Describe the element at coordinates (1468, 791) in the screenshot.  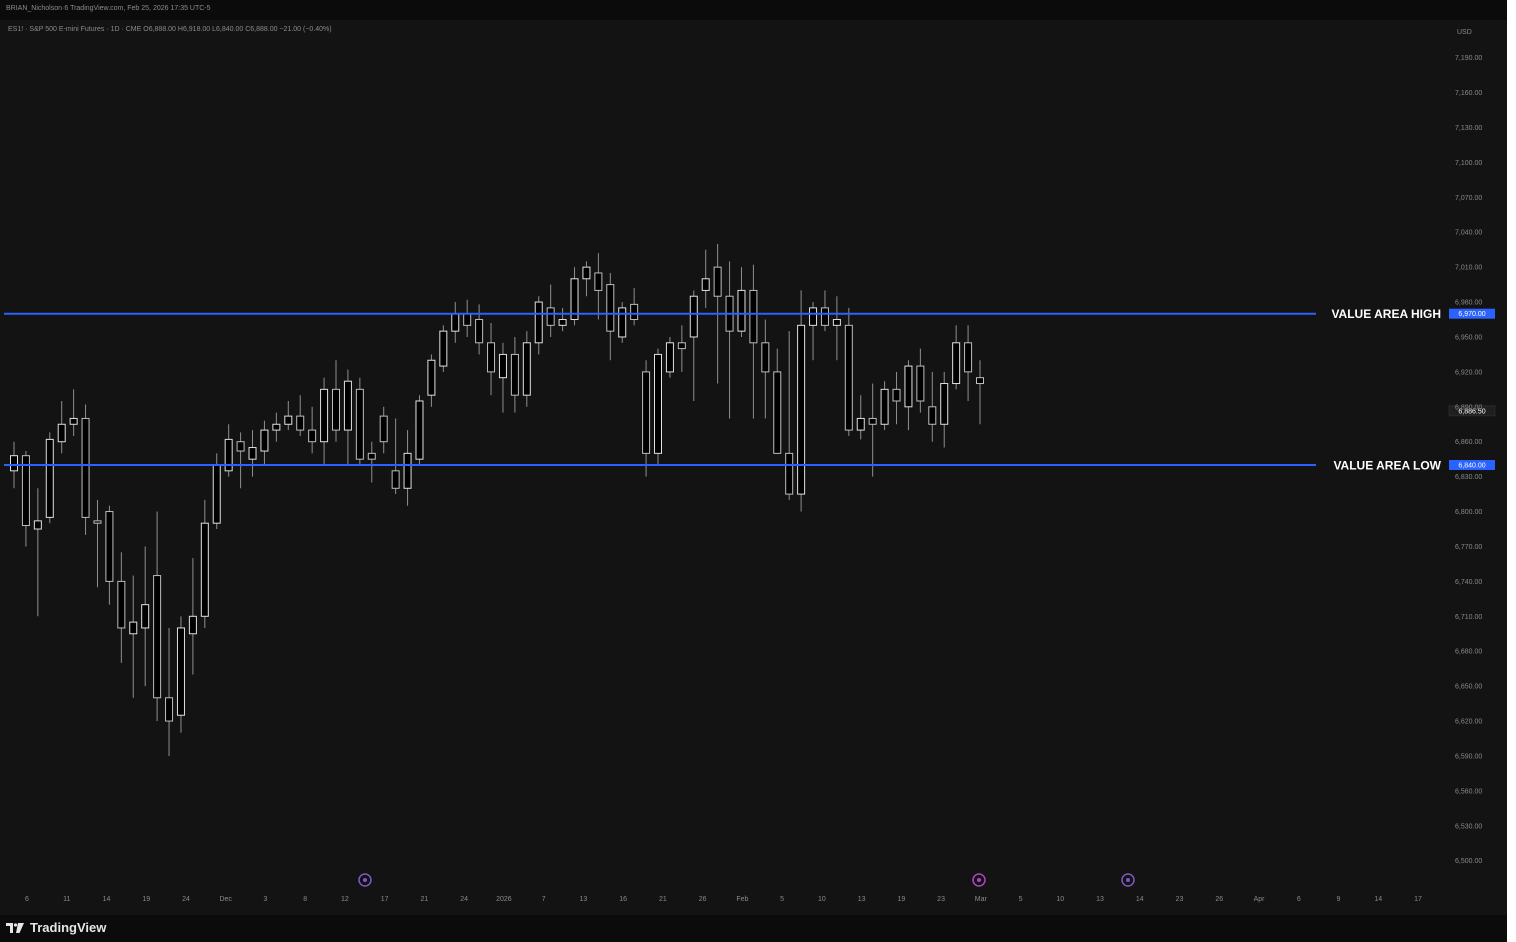
I see `y-tick-label: 6,560.00` at that location.